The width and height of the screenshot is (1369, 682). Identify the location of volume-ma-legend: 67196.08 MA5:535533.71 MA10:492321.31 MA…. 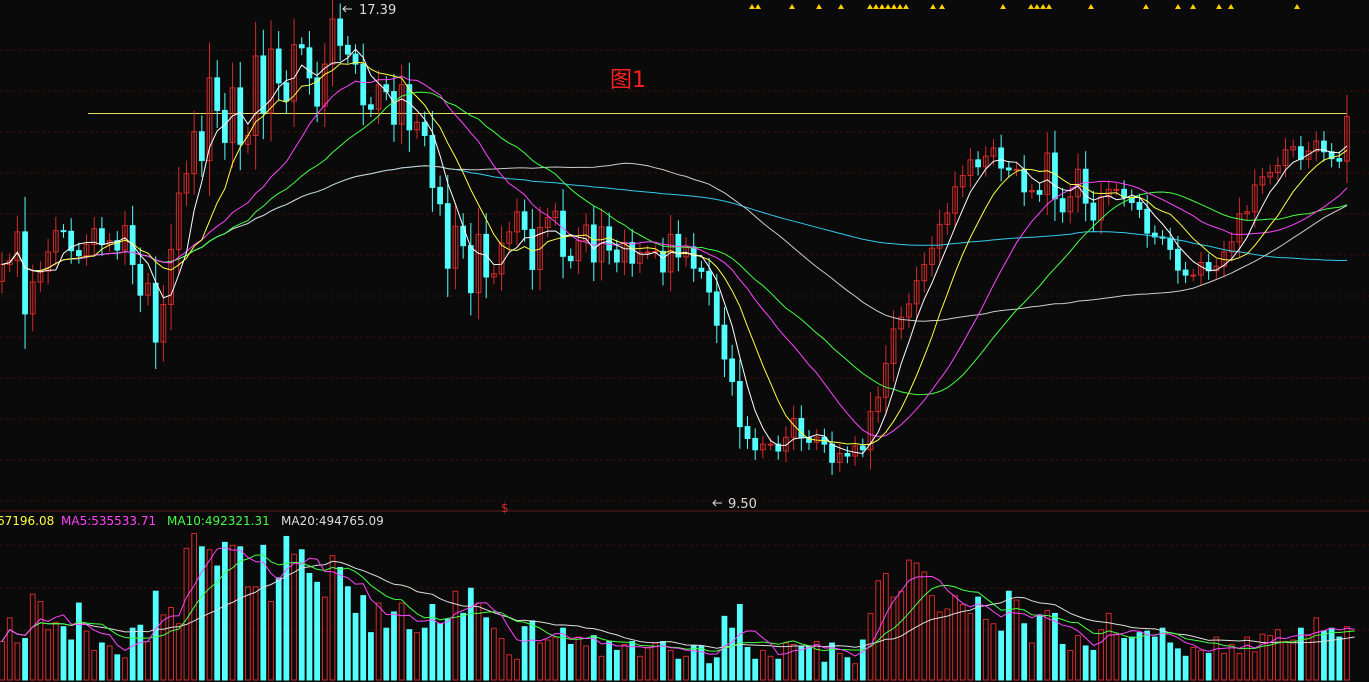
(192, 521).